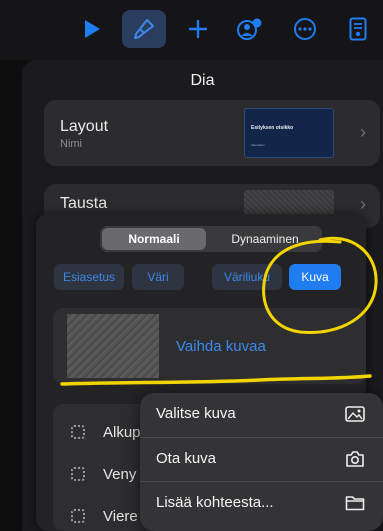 Image resolution: width=383 pixels, height=531 pixels. What do you see at coordinates (120, 516) in the screenshot?
I see `option-label: Viere` at bounding box center [120, 516].